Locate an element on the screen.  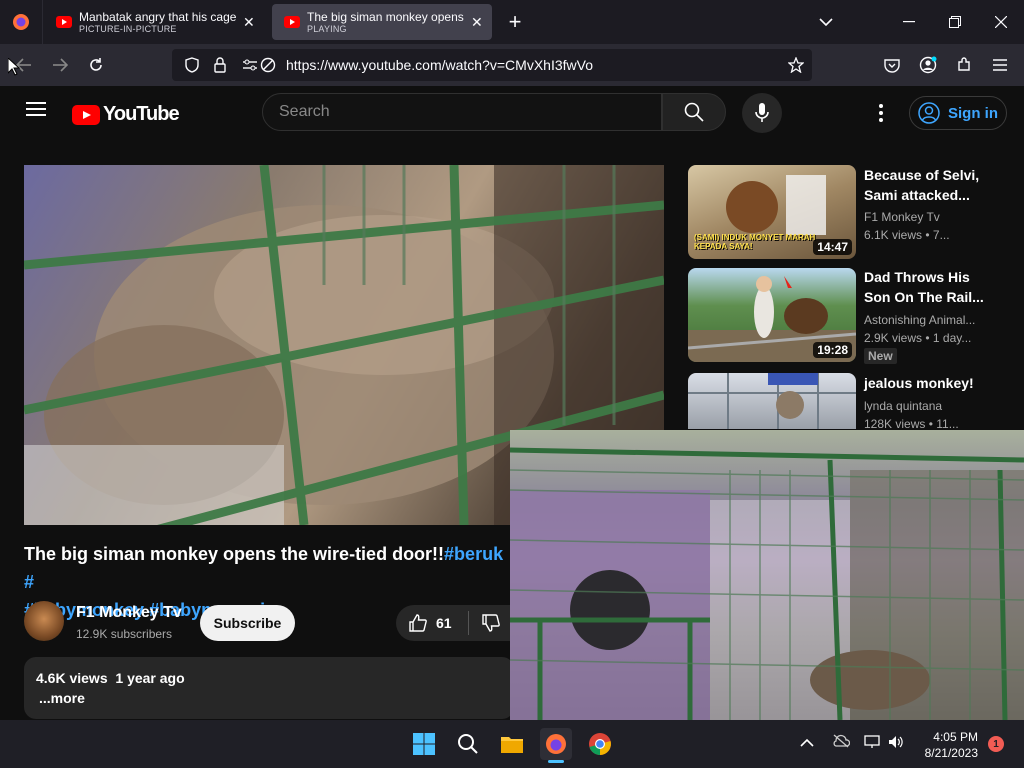
tab-playing-video: The big siman monkey opens the PLAYING ✕ is located at coordinates (382, 22).